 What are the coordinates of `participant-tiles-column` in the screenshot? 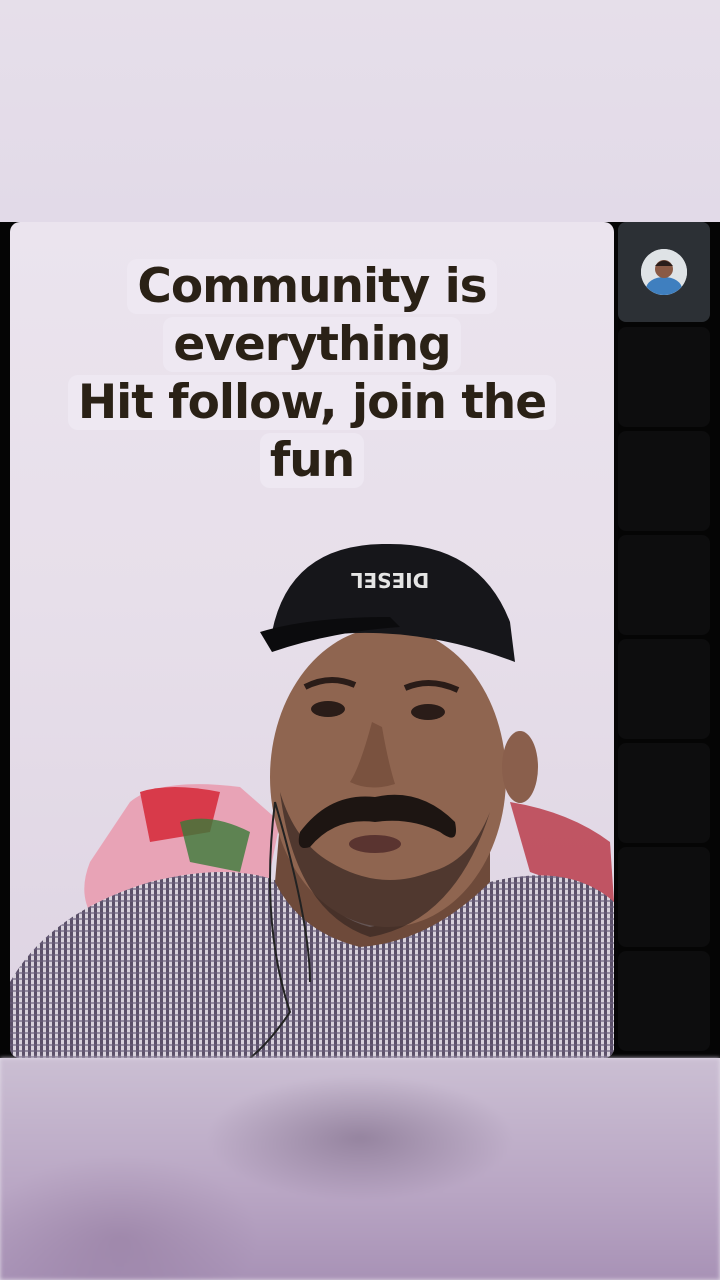 It's located at (664, 640).